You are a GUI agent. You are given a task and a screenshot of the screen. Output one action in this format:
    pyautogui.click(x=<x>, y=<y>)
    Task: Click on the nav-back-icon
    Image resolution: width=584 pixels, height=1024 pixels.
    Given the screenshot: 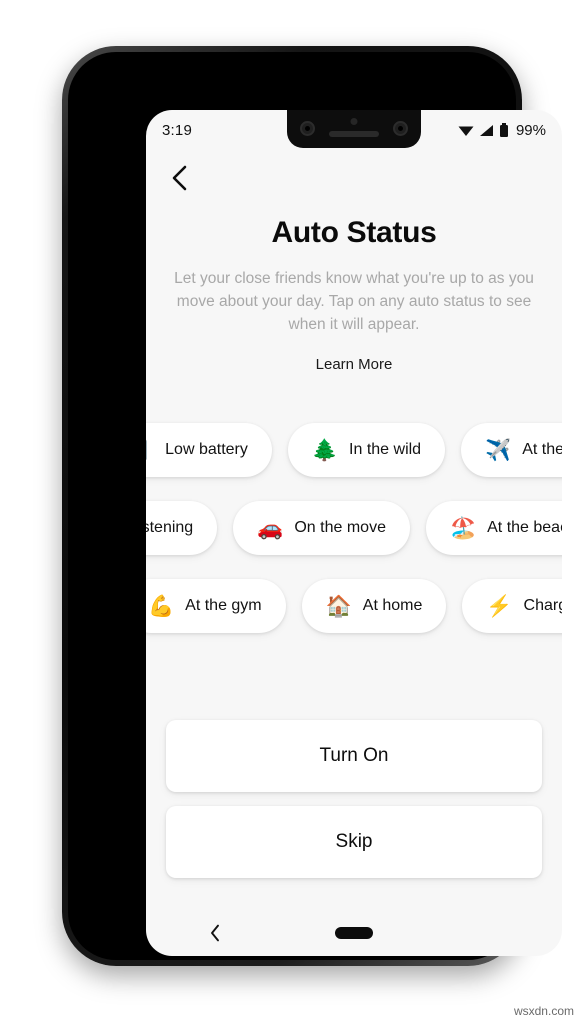 What is the action you would take?
    pyautogui.click(x=214, y=933)
    